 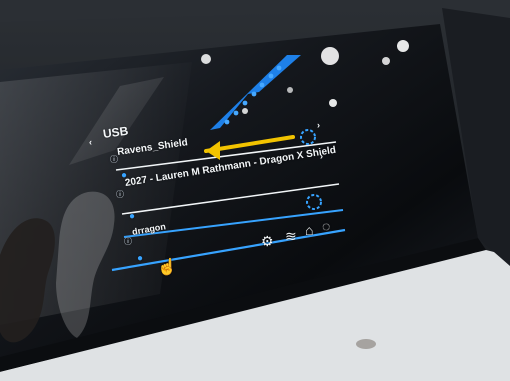 What do you see at coordinates (114, 159) in the screenshot?
I see `file-info-icon-1: ⓘ` at bounding box center [114, 159].